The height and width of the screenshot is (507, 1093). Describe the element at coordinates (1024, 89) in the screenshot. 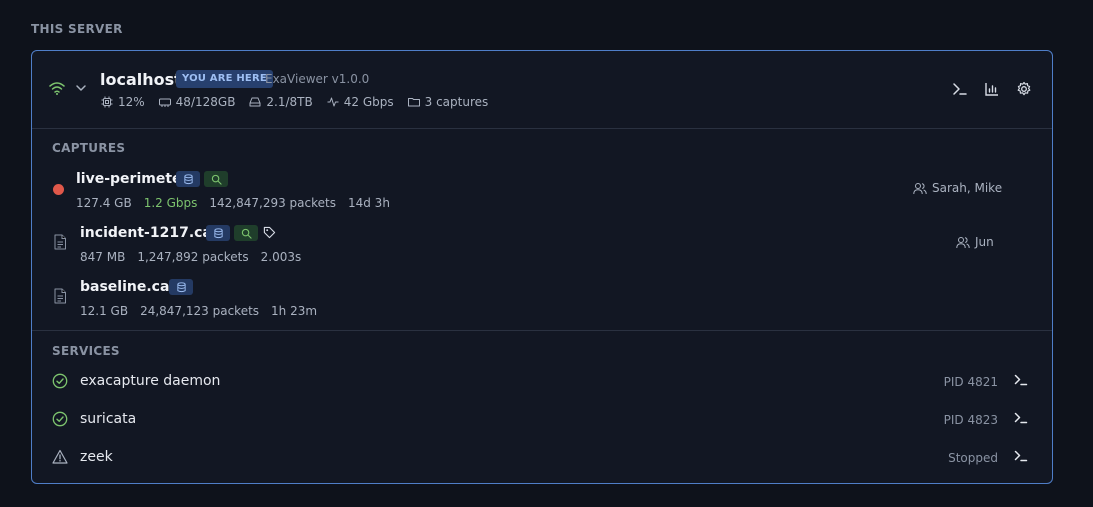

I see `gear-icon` at that location.